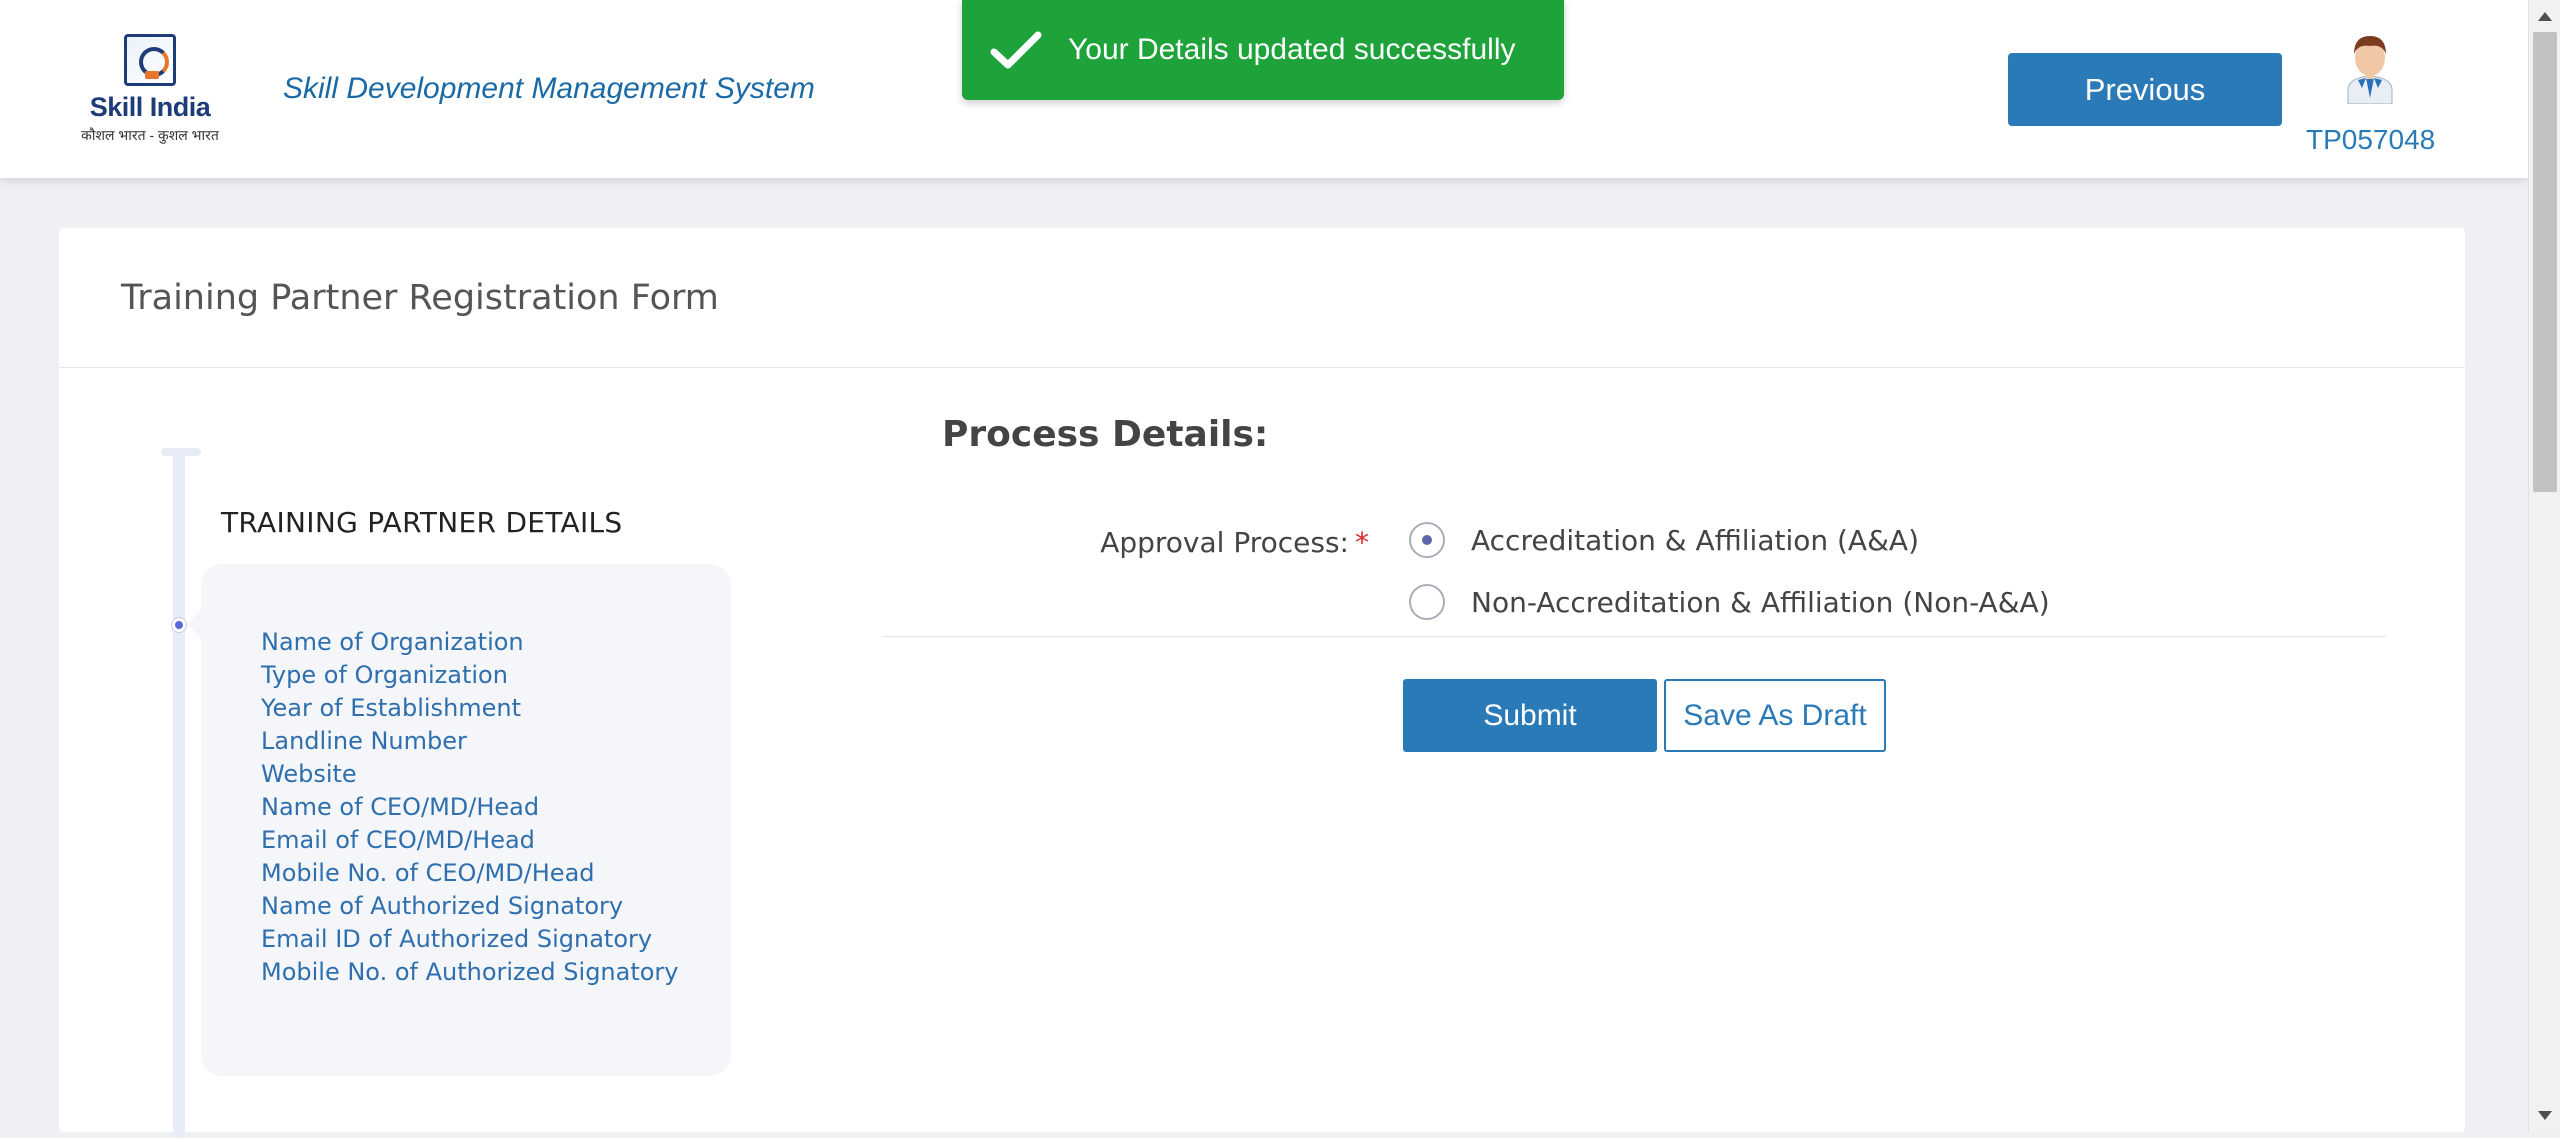  I want to click on progress-timeline, so click(179, 793).